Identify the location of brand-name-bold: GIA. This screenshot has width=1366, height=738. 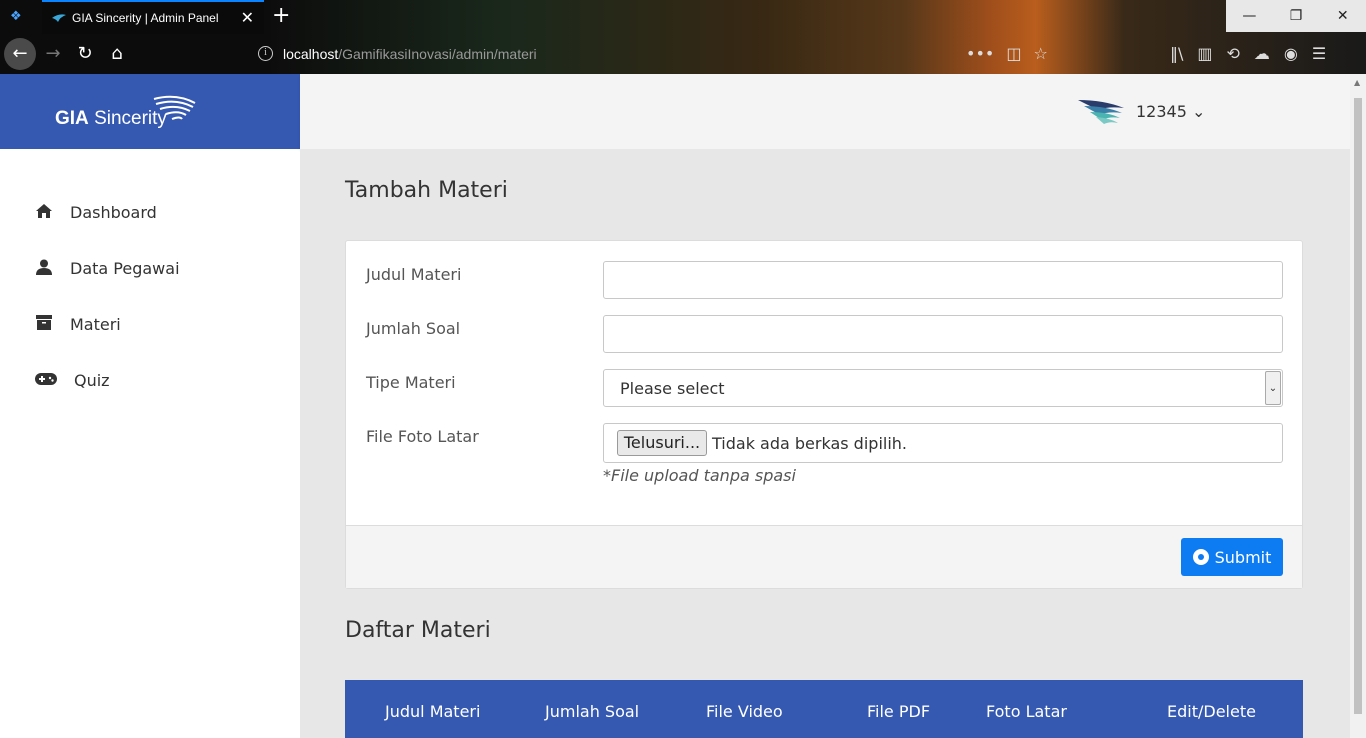
(72, 118).